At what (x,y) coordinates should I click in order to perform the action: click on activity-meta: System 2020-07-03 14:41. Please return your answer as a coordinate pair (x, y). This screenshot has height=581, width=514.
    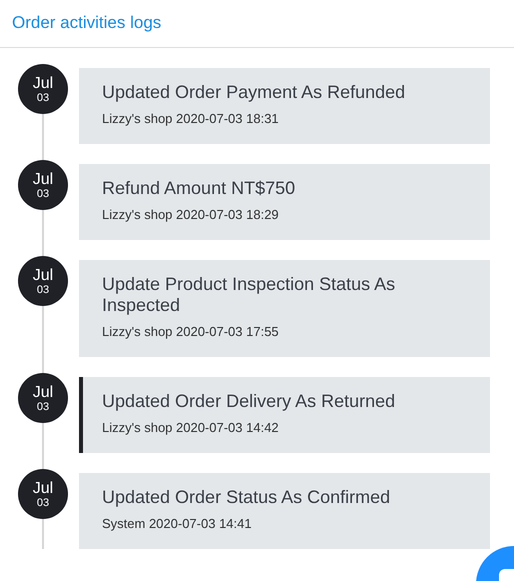
    Looking at the image, I should click on (177, 524).